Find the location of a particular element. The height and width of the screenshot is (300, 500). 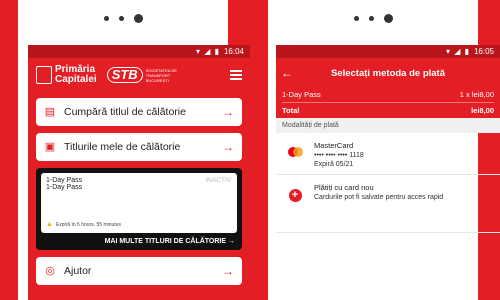

my-tickets-label: Titlurile mele de călătorie is located at coordinates (122, 147).